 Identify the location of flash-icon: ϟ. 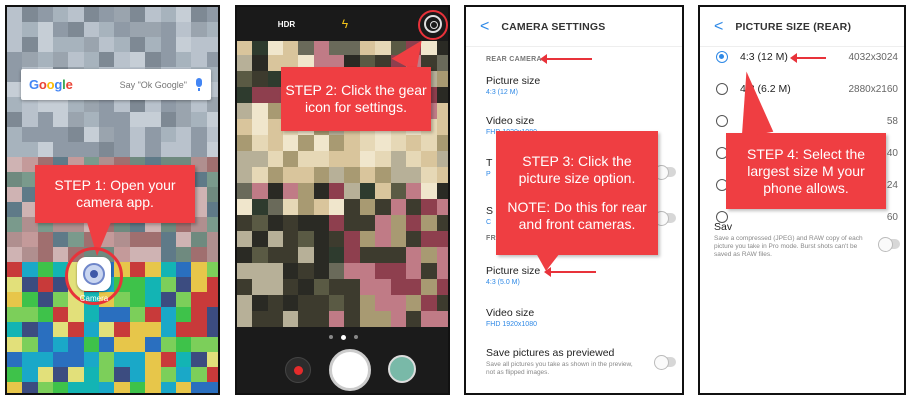
(345, 24).